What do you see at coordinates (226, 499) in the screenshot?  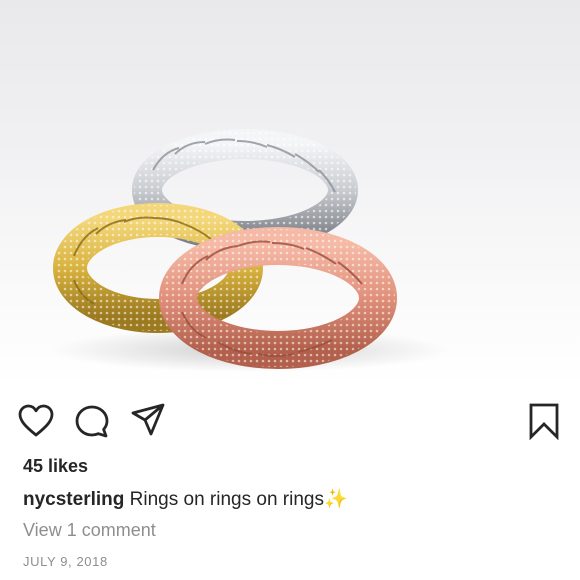 I see `caption-text: Rings on rings on rings` at bounding box center [226, 499].